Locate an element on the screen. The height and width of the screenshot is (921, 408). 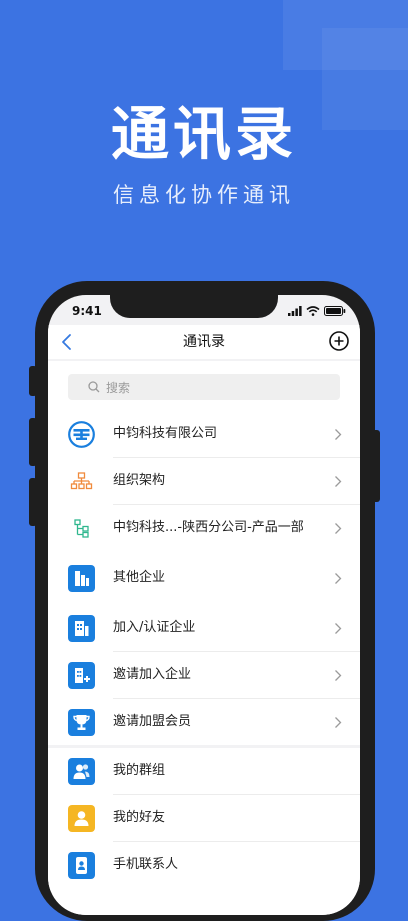
trophy-icon is located at coordinates (81, 722).